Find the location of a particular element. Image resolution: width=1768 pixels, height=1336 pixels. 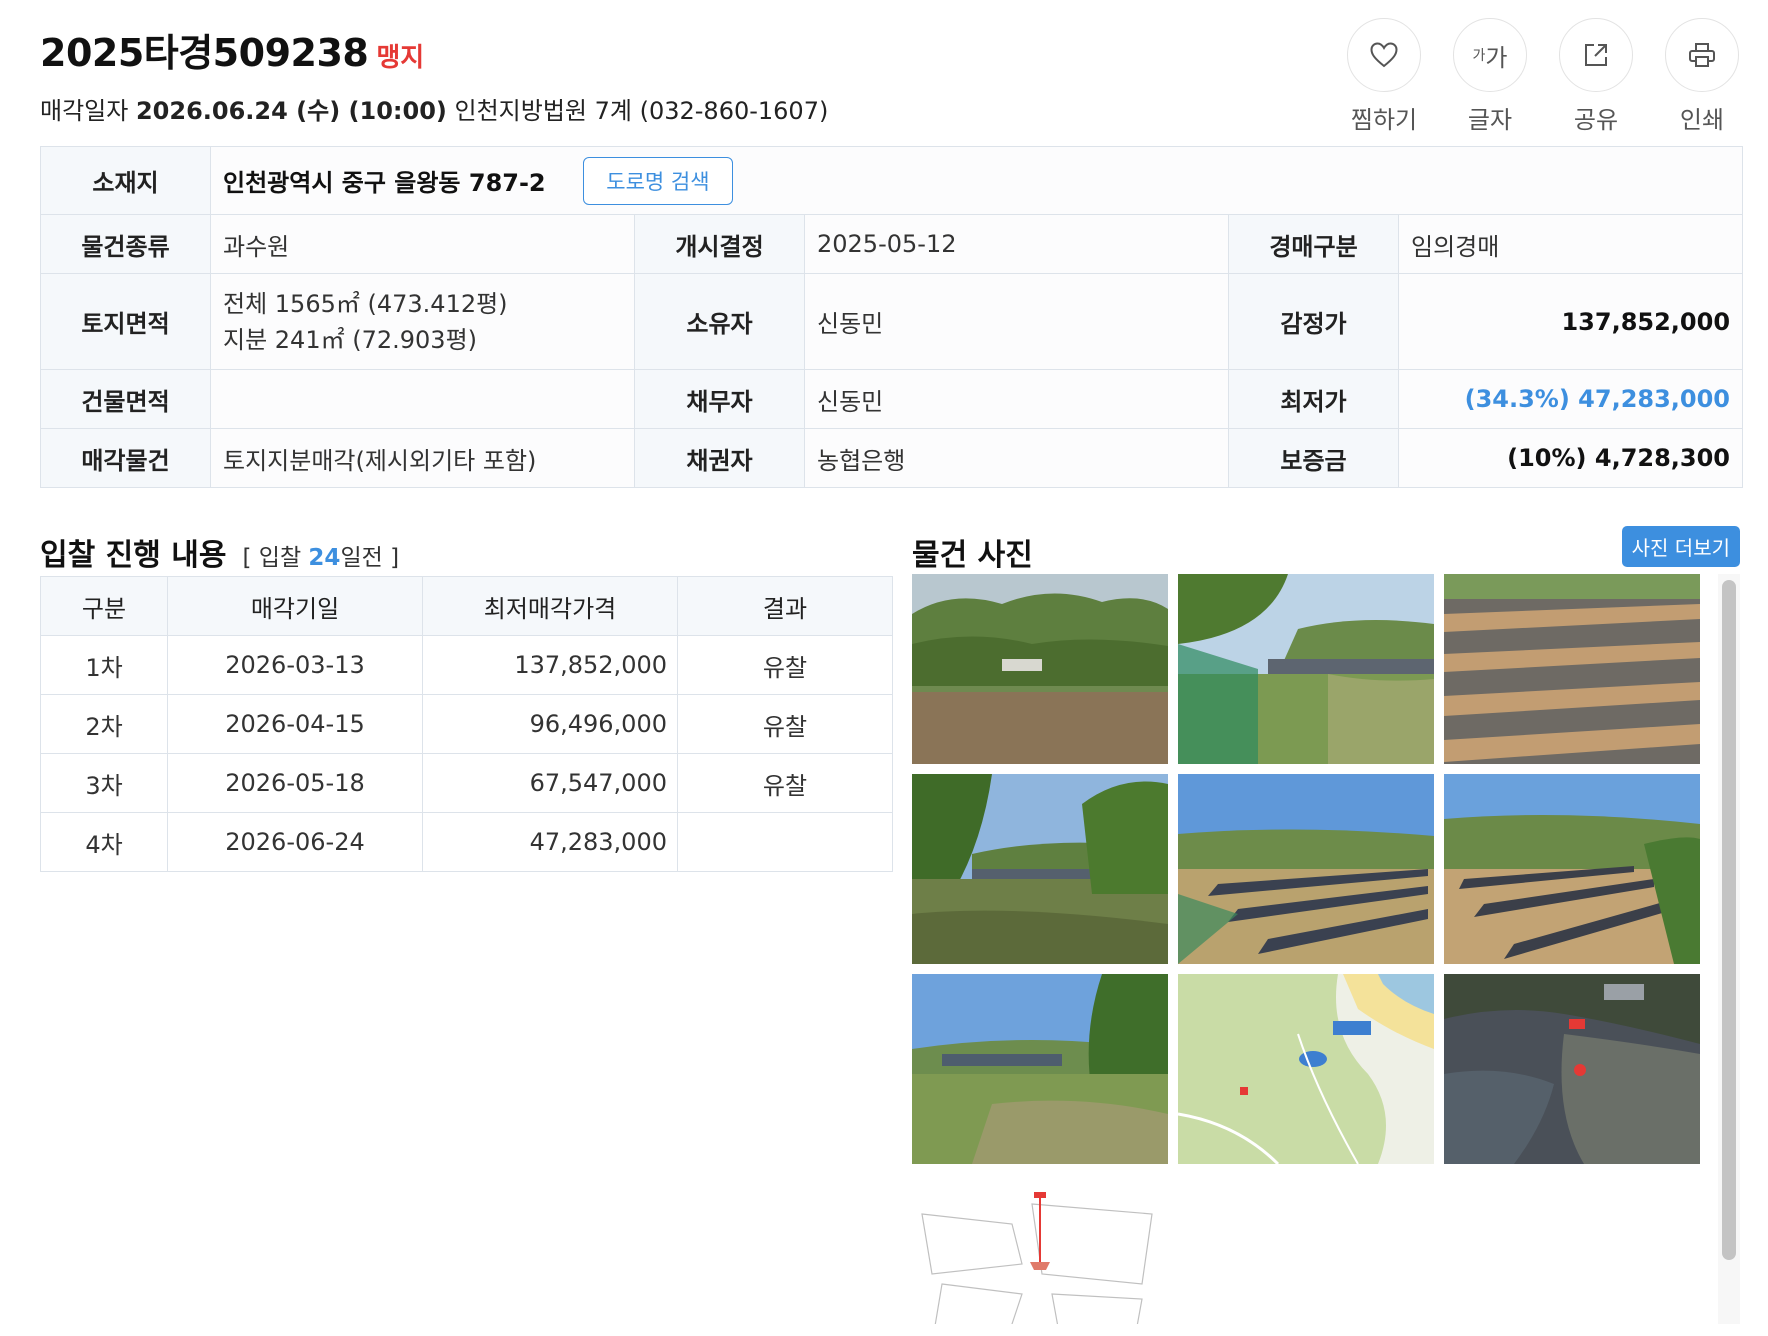

owner: 신동민 is located at coordinates (1016, 321).